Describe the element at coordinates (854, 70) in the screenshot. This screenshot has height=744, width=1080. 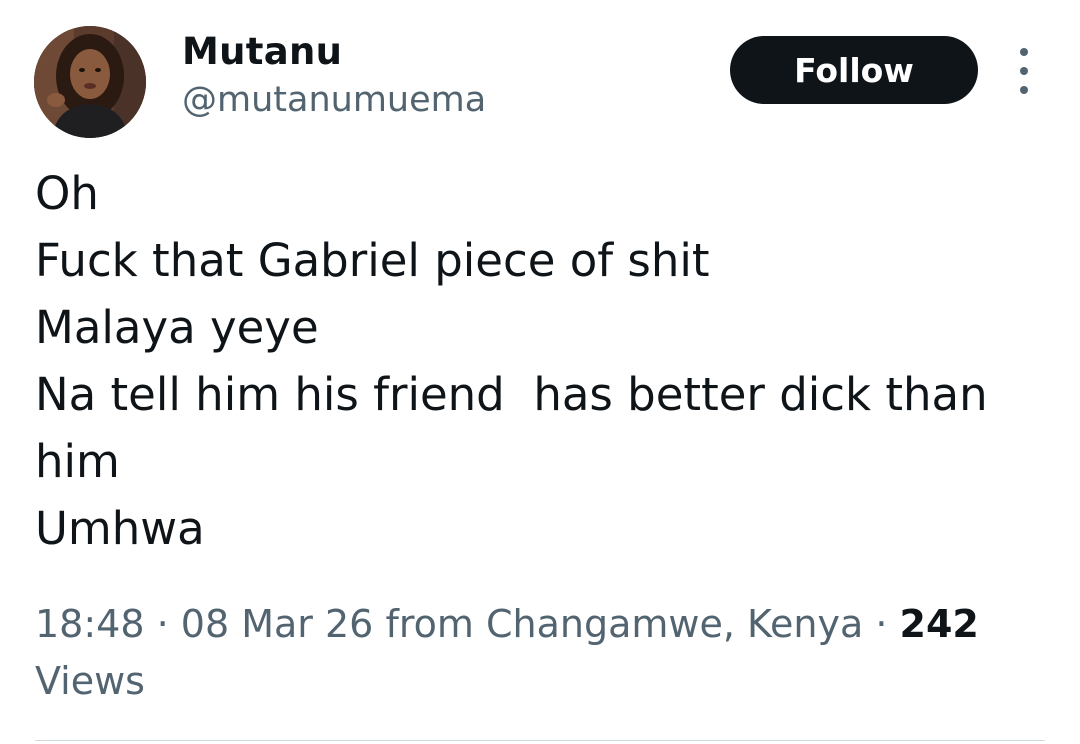
I see `follow-button: Follow` at that location.